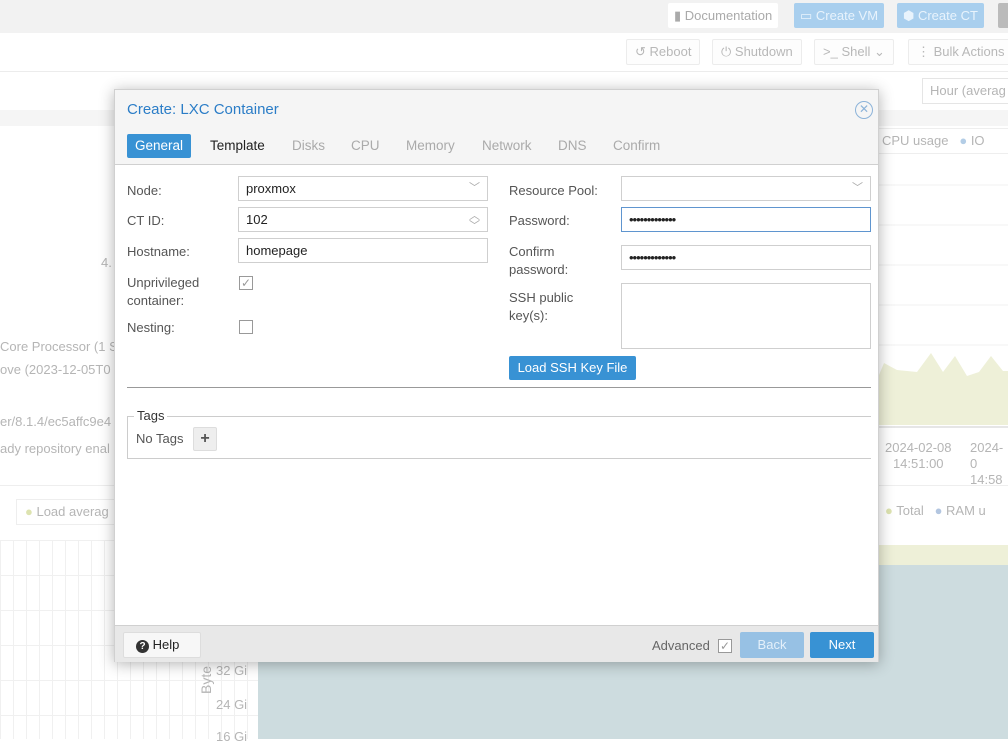  I want to click on dialog-title: Create: LXC Container, so click(203, 109).